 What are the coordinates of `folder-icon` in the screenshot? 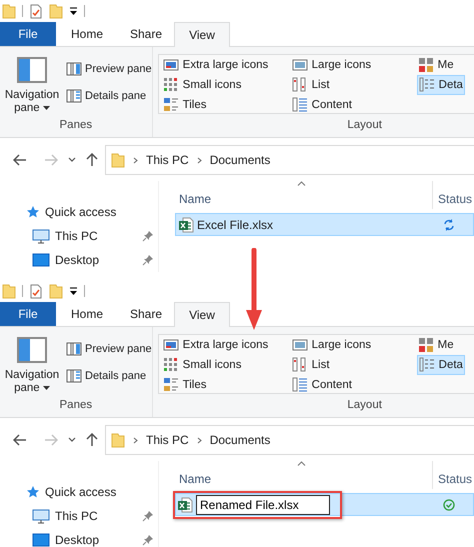 It's located at (118, 160).